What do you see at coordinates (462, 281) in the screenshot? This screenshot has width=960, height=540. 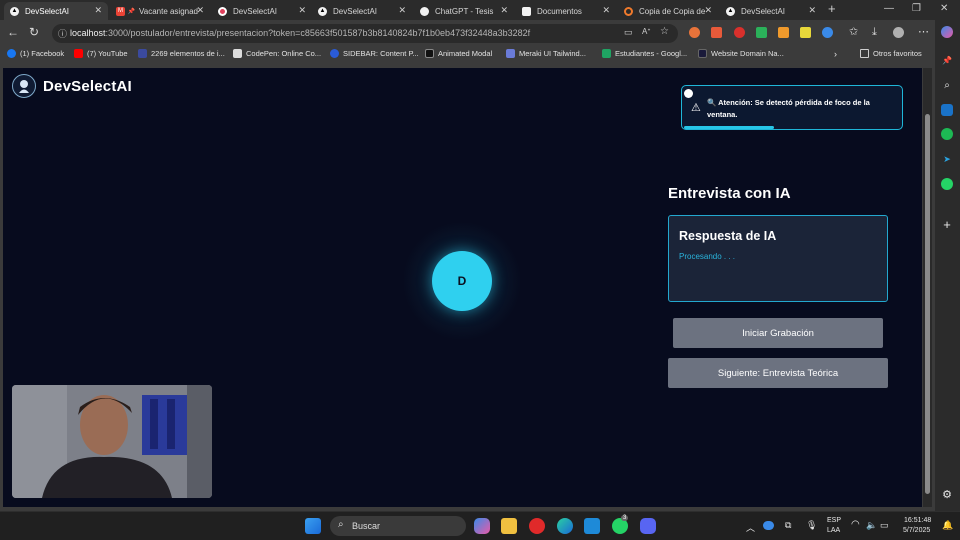 I see `interviewer-avatar: D` at bounding box center [462, 281].